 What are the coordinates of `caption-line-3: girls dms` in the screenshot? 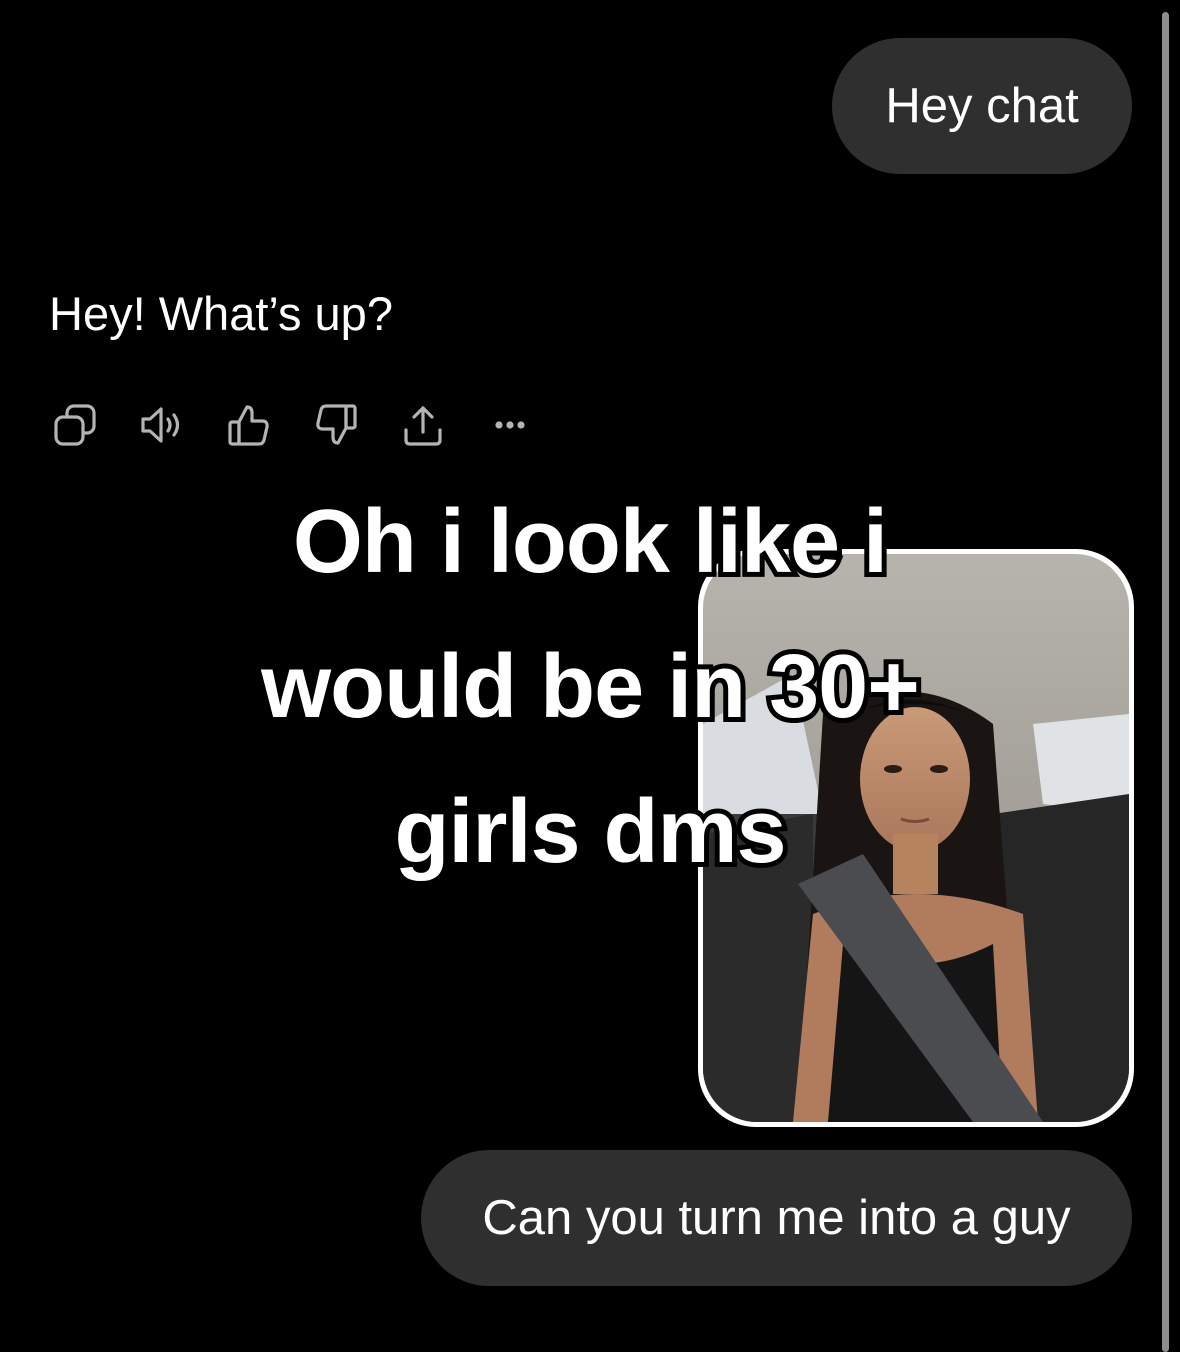 It's located at (590, 832).